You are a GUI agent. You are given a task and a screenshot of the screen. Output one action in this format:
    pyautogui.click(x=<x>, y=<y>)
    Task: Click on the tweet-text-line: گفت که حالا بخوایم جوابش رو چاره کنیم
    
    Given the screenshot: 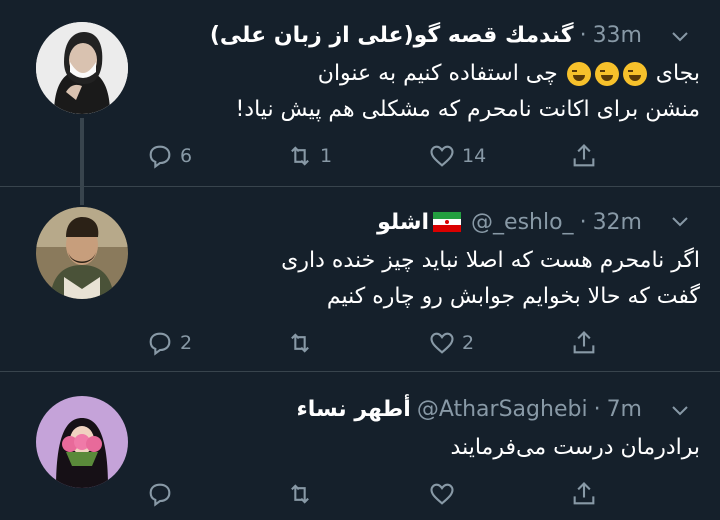 What is the action you would take?
    pyautogui.click(x=513, y=296)
    